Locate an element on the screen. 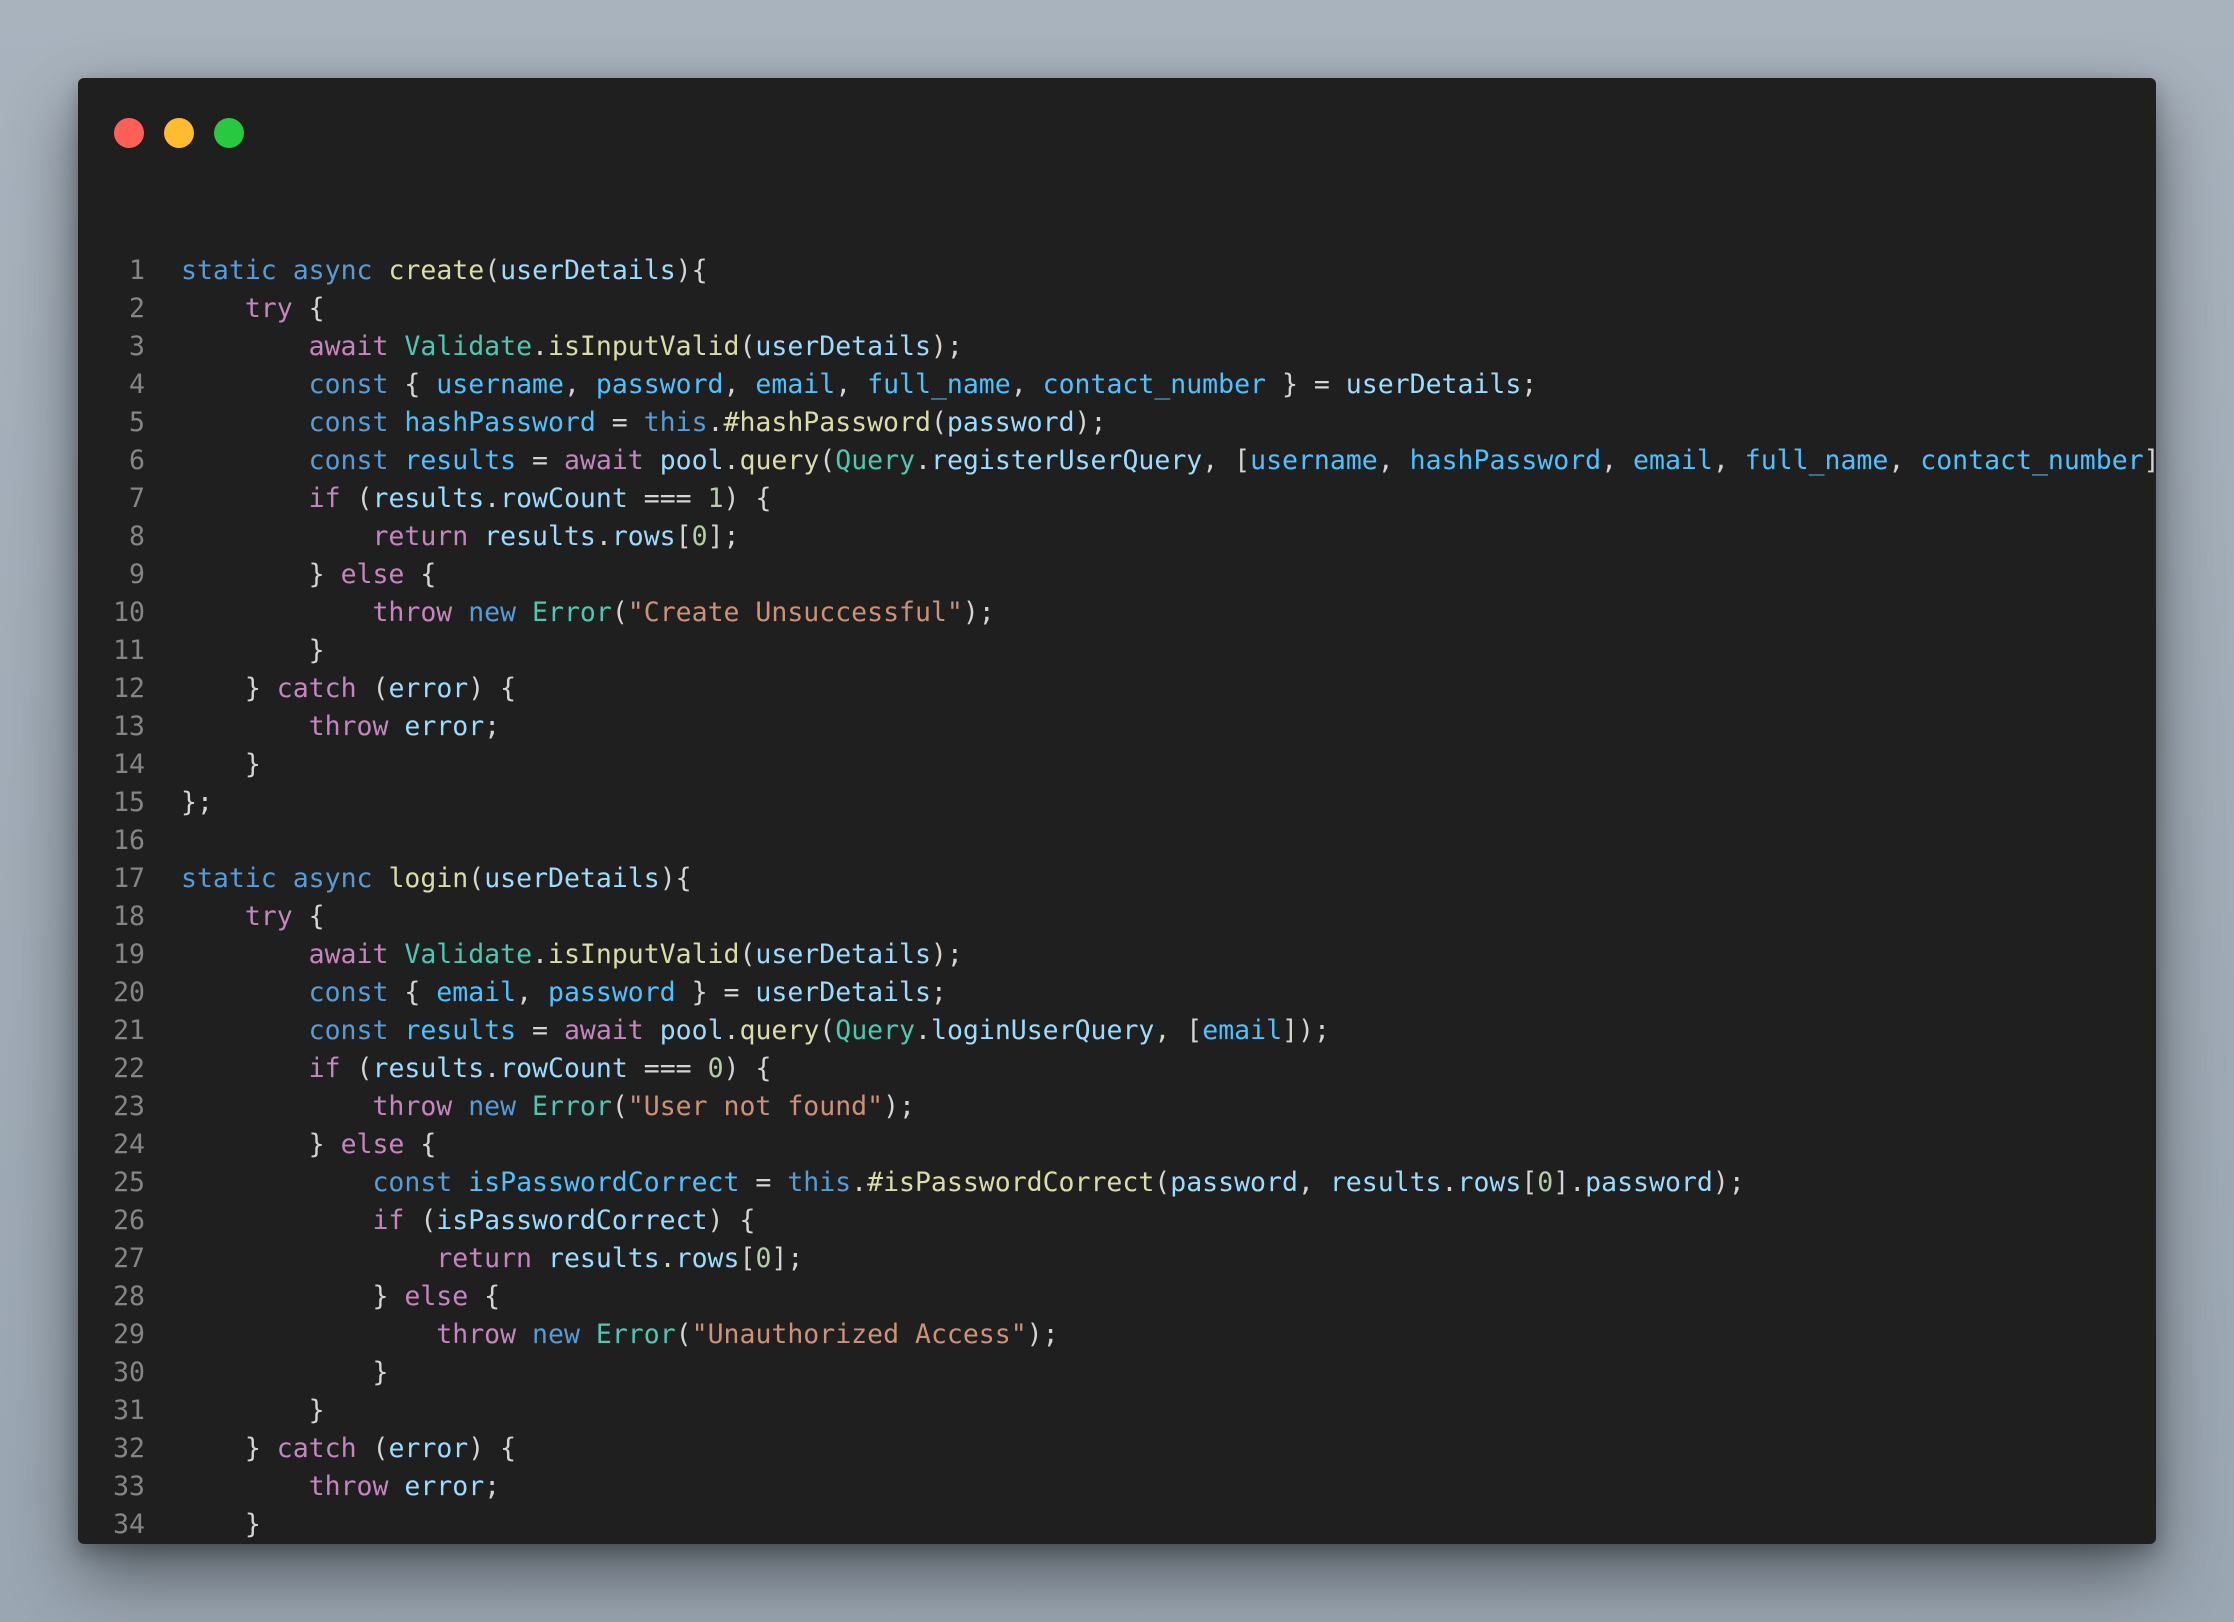 This screenshot has width=2234, height=1622. code-token: this is located at coordinates (819, 1182).